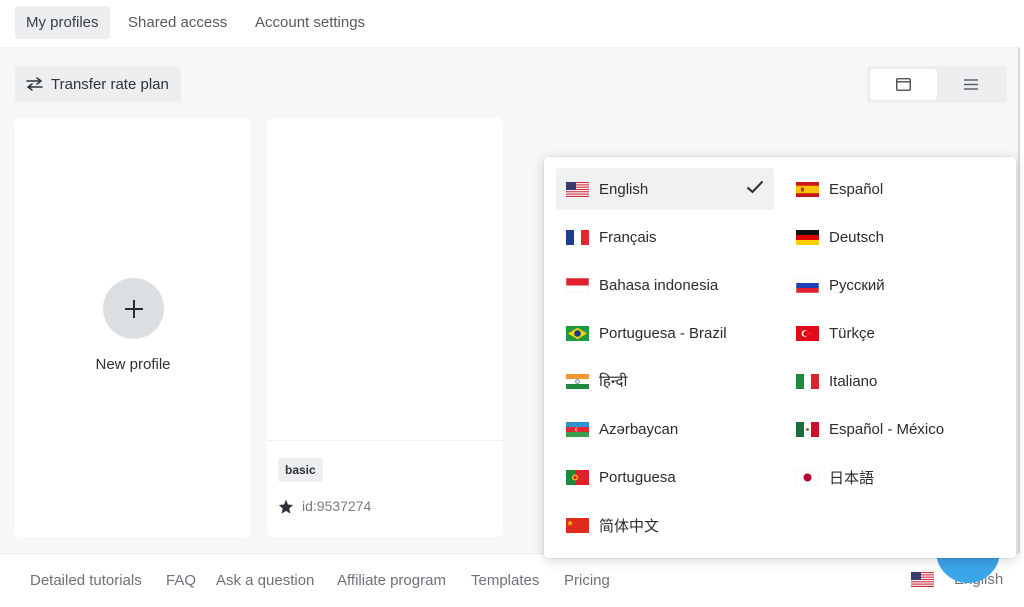 The width and height of the screenshot is (1024, 607). What do you see at coordinates (856, 189) in the screenshot?
I see `language-label: Español` at bounding box center [856, 189].